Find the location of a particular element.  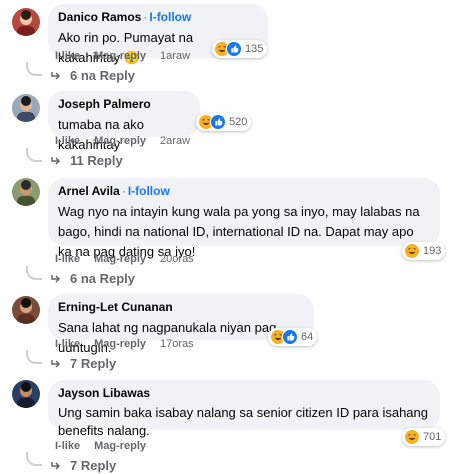

timestamp: 20oras is located at coordinates (177, 259).